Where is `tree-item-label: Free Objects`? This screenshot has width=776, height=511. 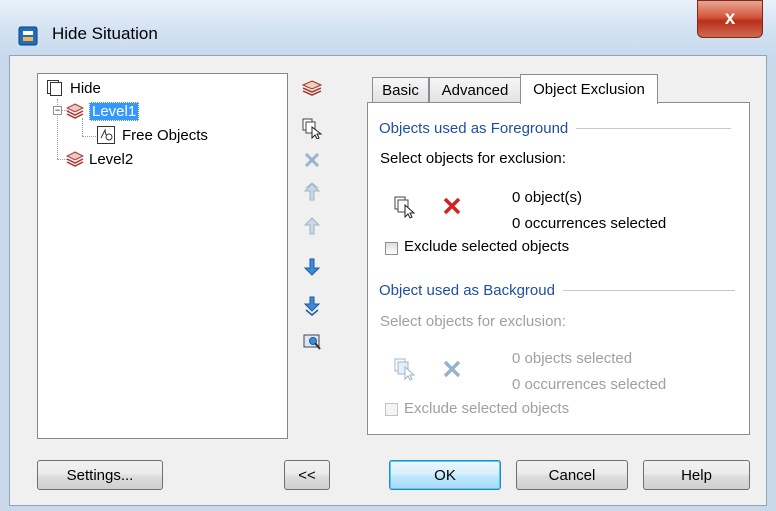
tree-item-label: Free Objects is located at coordinates (165, 135).